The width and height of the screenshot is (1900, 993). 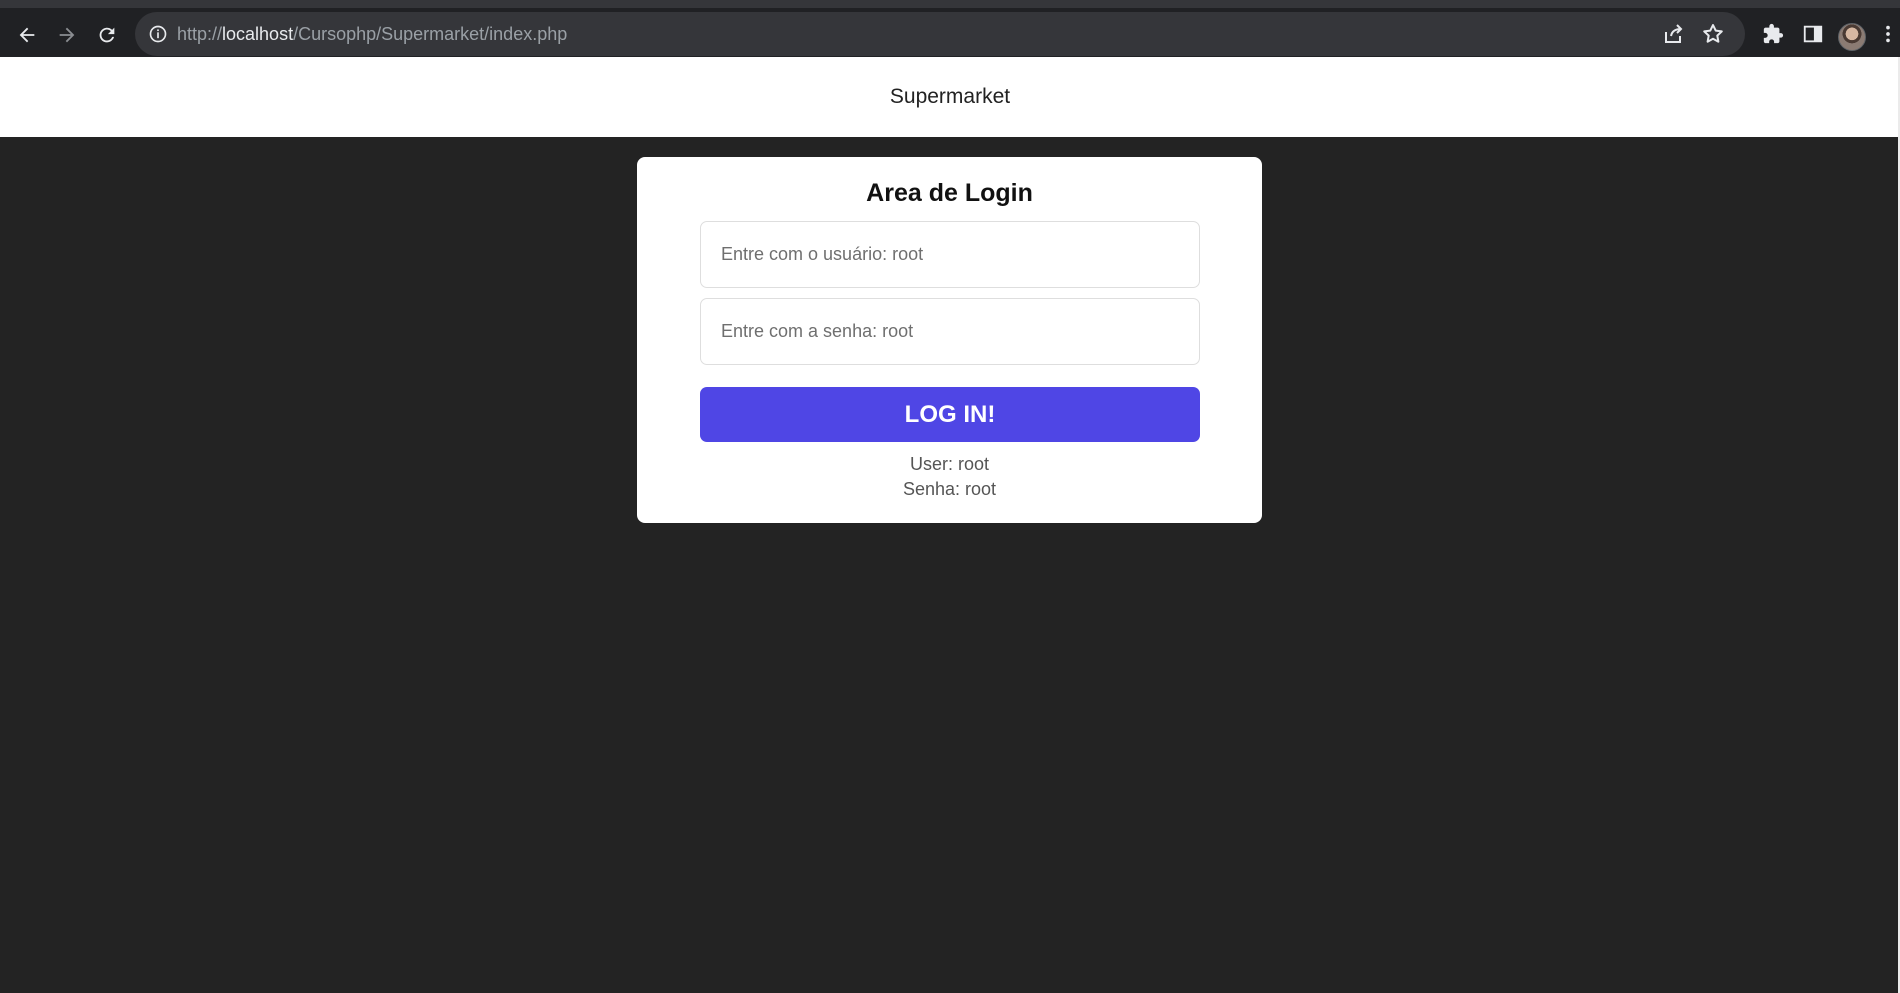 I want to click on url-host: localhost, so click(x=258, y=34).